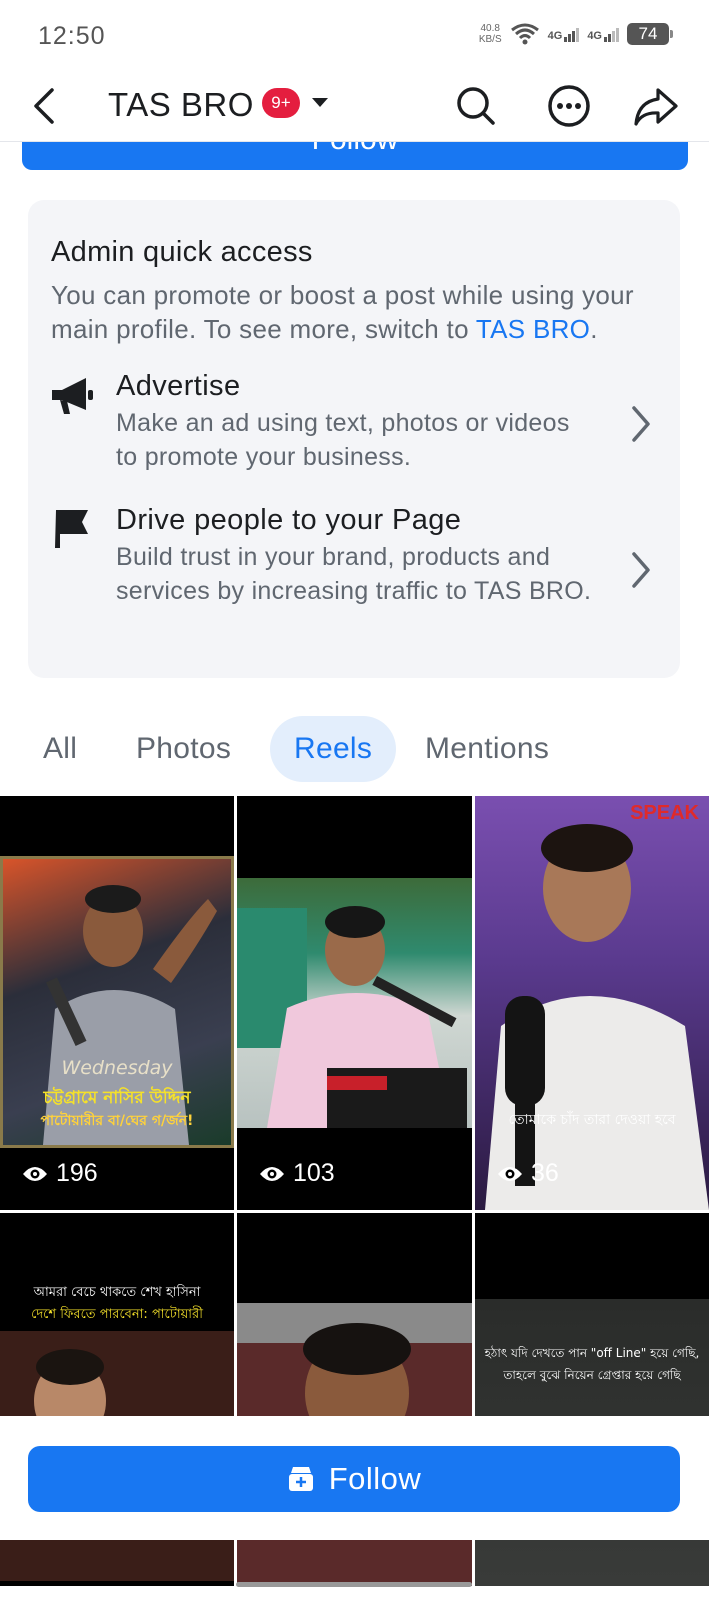 Image resolution: width=709 pixels, height=1600 pixels. I want to click on search-icon, so click(476, 106).